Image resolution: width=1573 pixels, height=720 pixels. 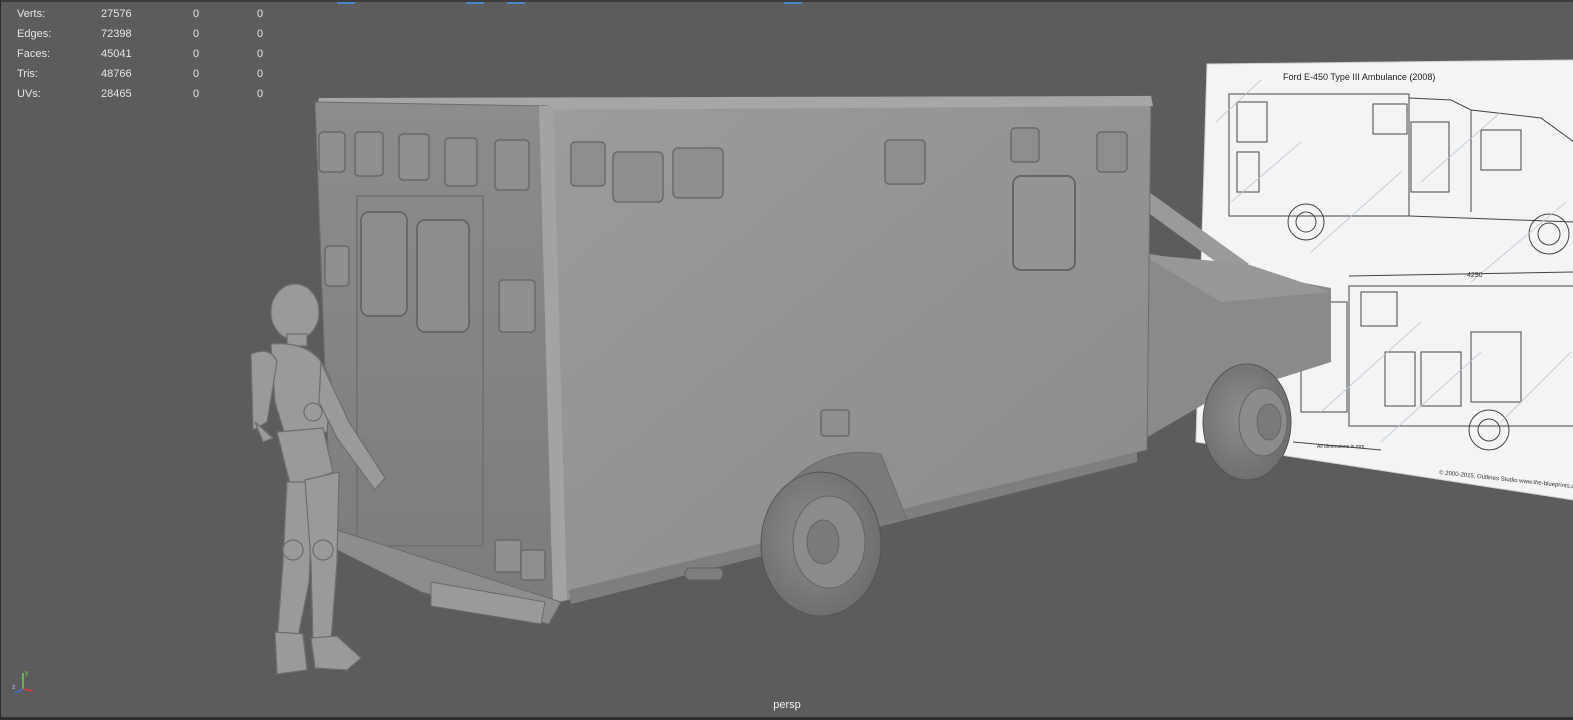 What do you see at coordinates (27, 74) in the screenshot?
I see `hud-label: Tris:` at bounding box center [27, 74].